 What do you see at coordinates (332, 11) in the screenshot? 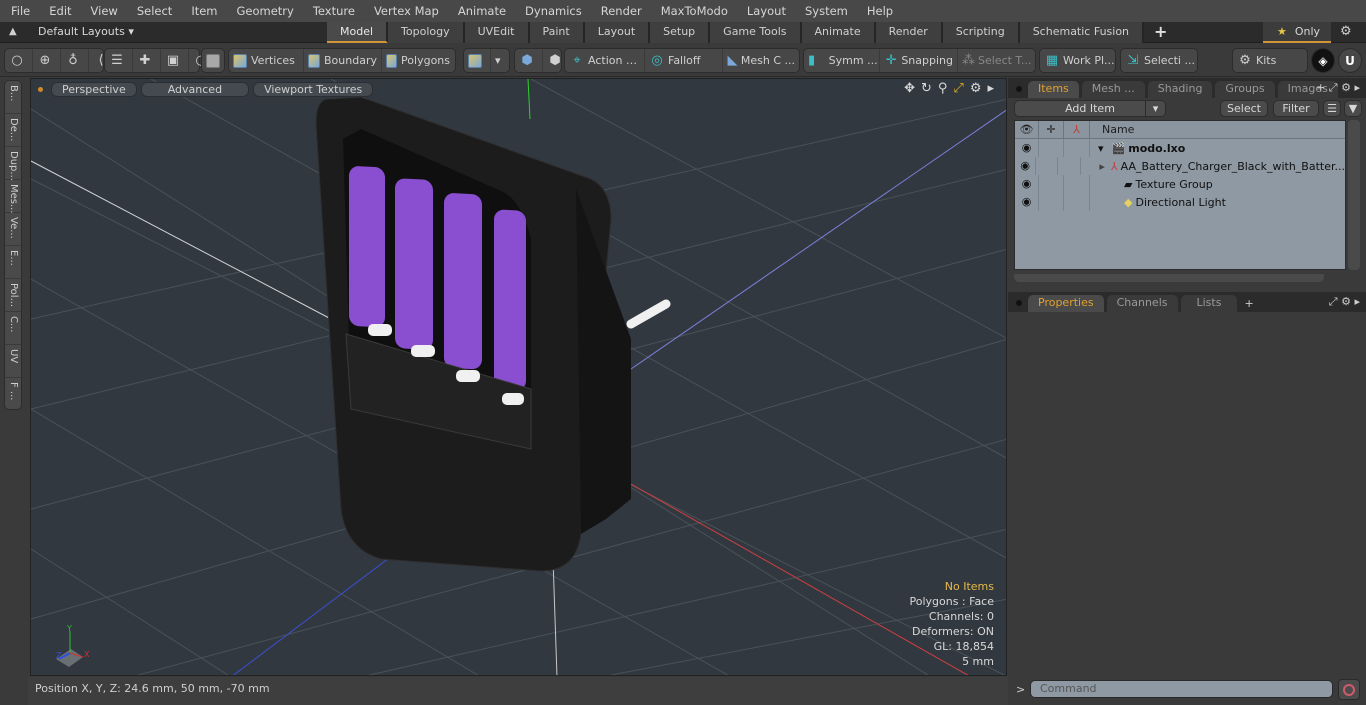
I see `menu-texture: Texture` at bounding box center [332, 11].